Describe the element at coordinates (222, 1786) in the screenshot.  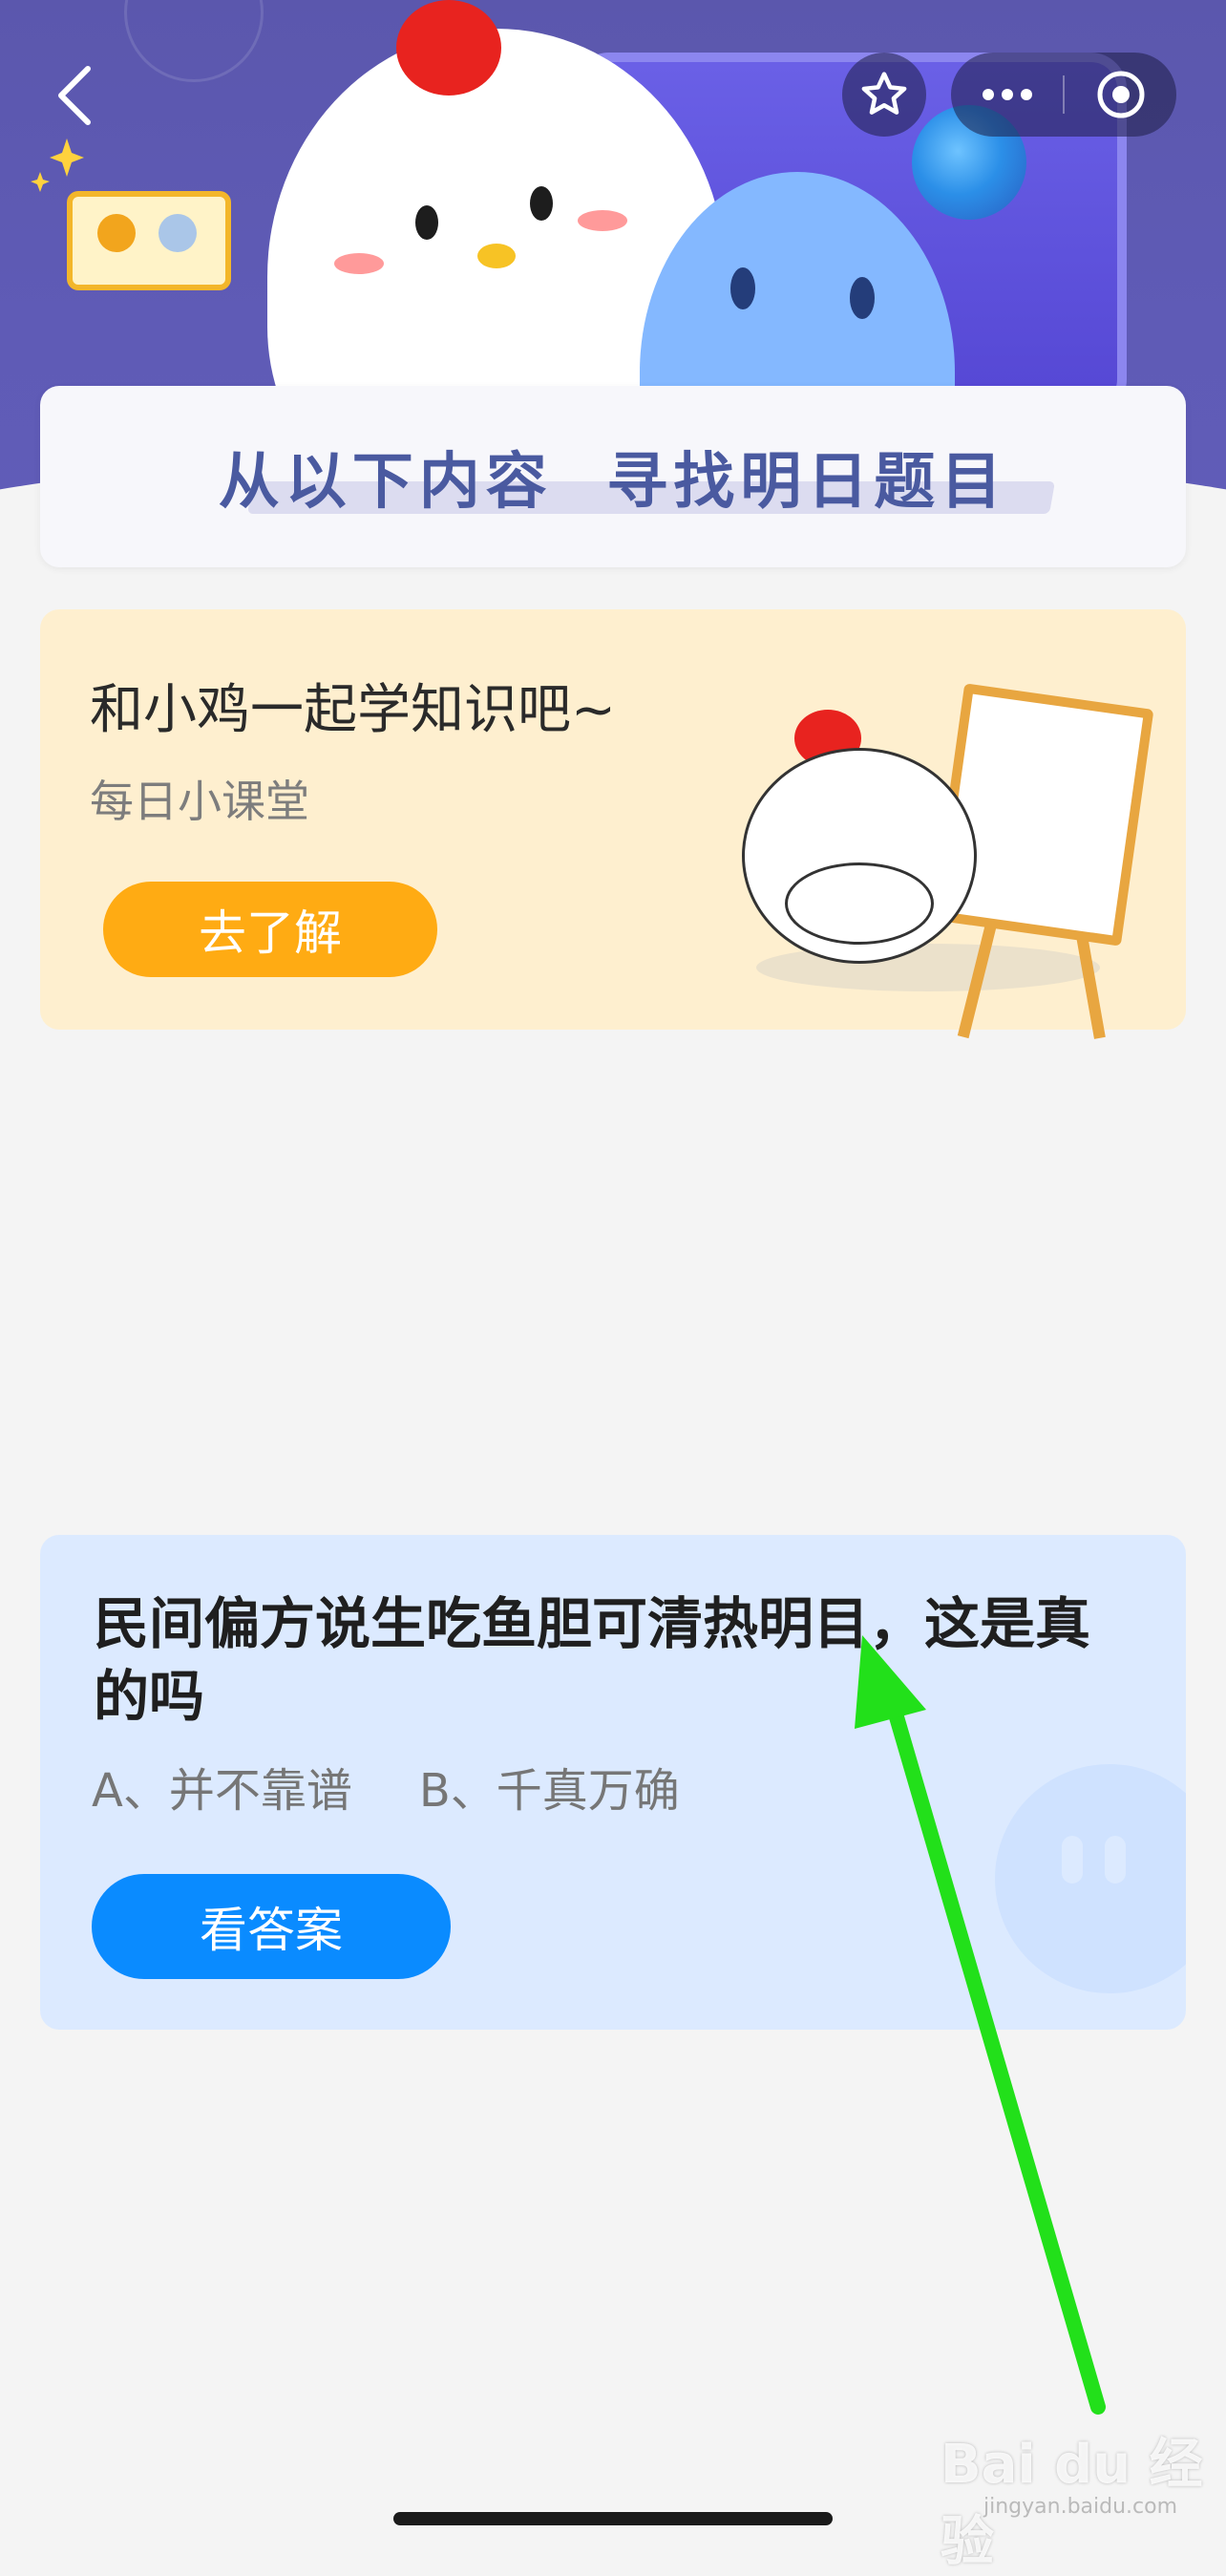
I see `option-a: A、并不靠谱` at that location.